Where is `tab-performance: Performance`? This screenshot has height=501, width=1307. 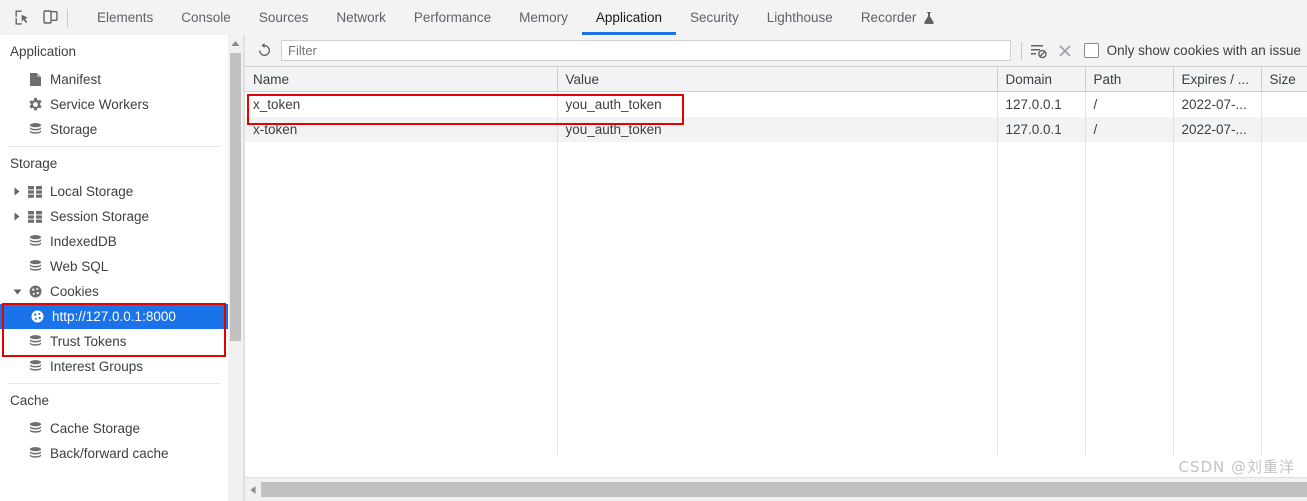 tab-performance: Performance is located at coordinates (452, 17).